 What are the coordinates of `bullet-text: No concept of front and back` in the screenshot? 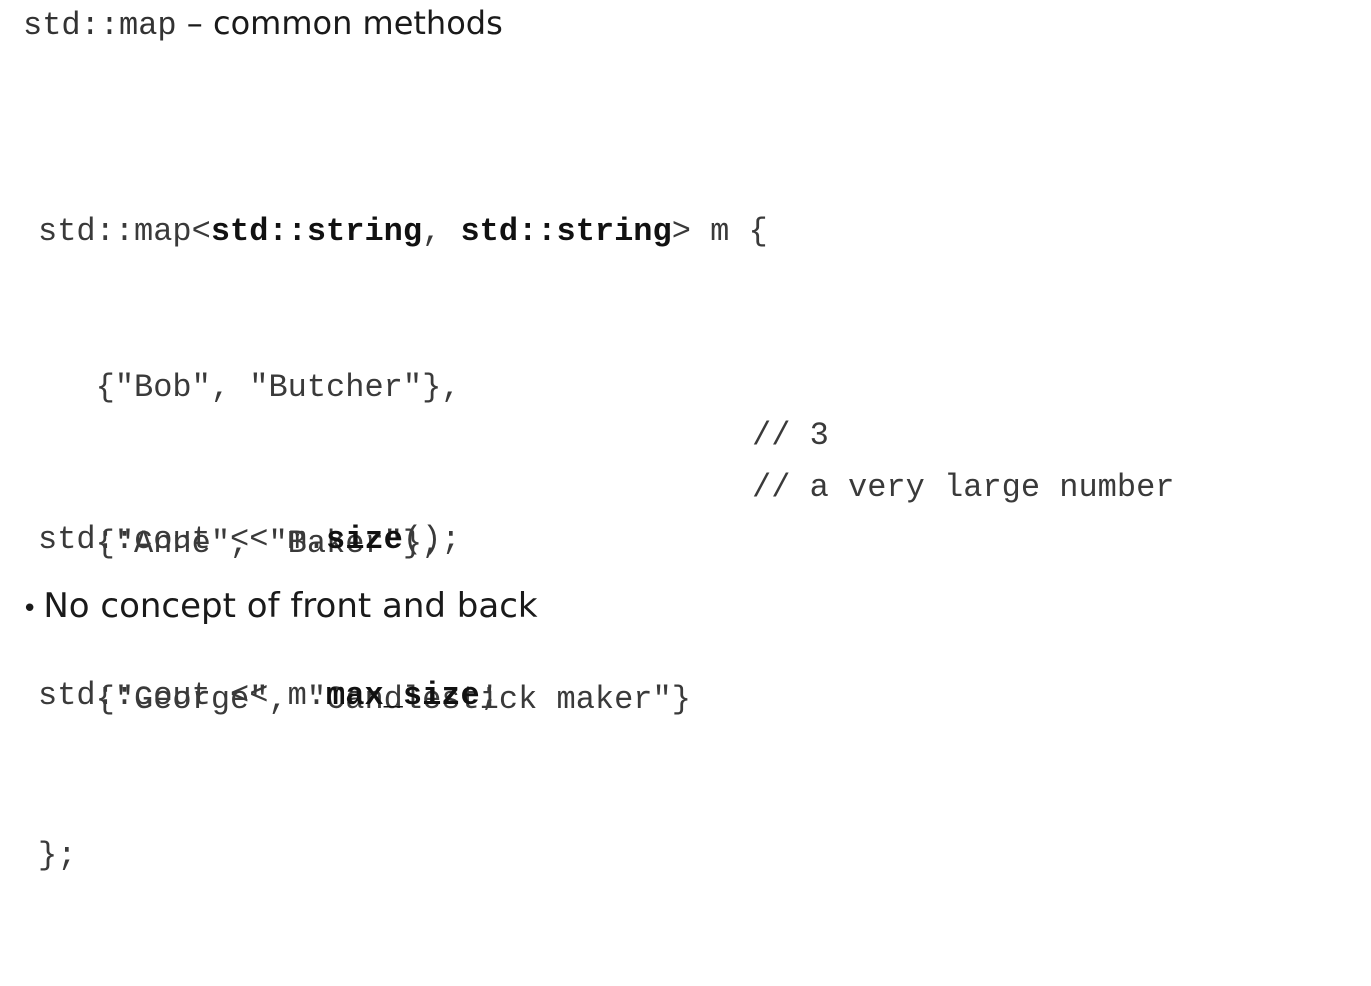 It's located at (290, 606).